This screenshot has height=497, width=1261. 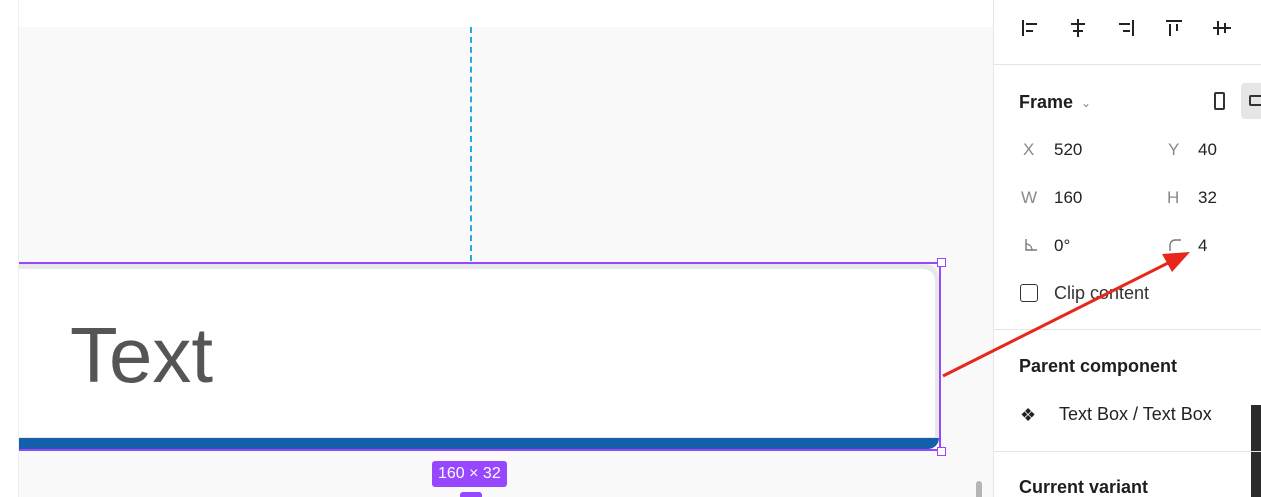 I want to click on align-right-icon, so click(x=1126, y=28).